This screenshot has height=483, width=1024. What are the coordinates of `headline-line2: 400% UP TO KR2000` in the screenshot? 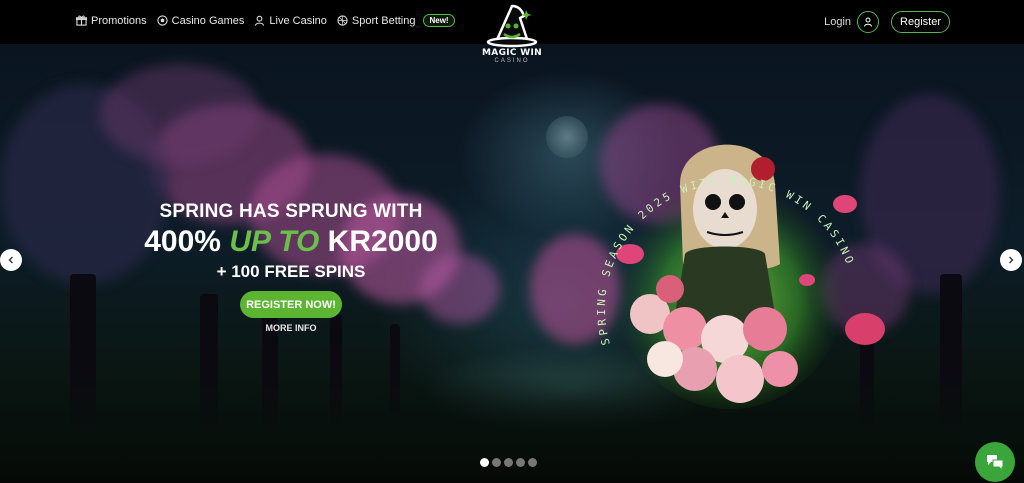 It's located at (291, 242).